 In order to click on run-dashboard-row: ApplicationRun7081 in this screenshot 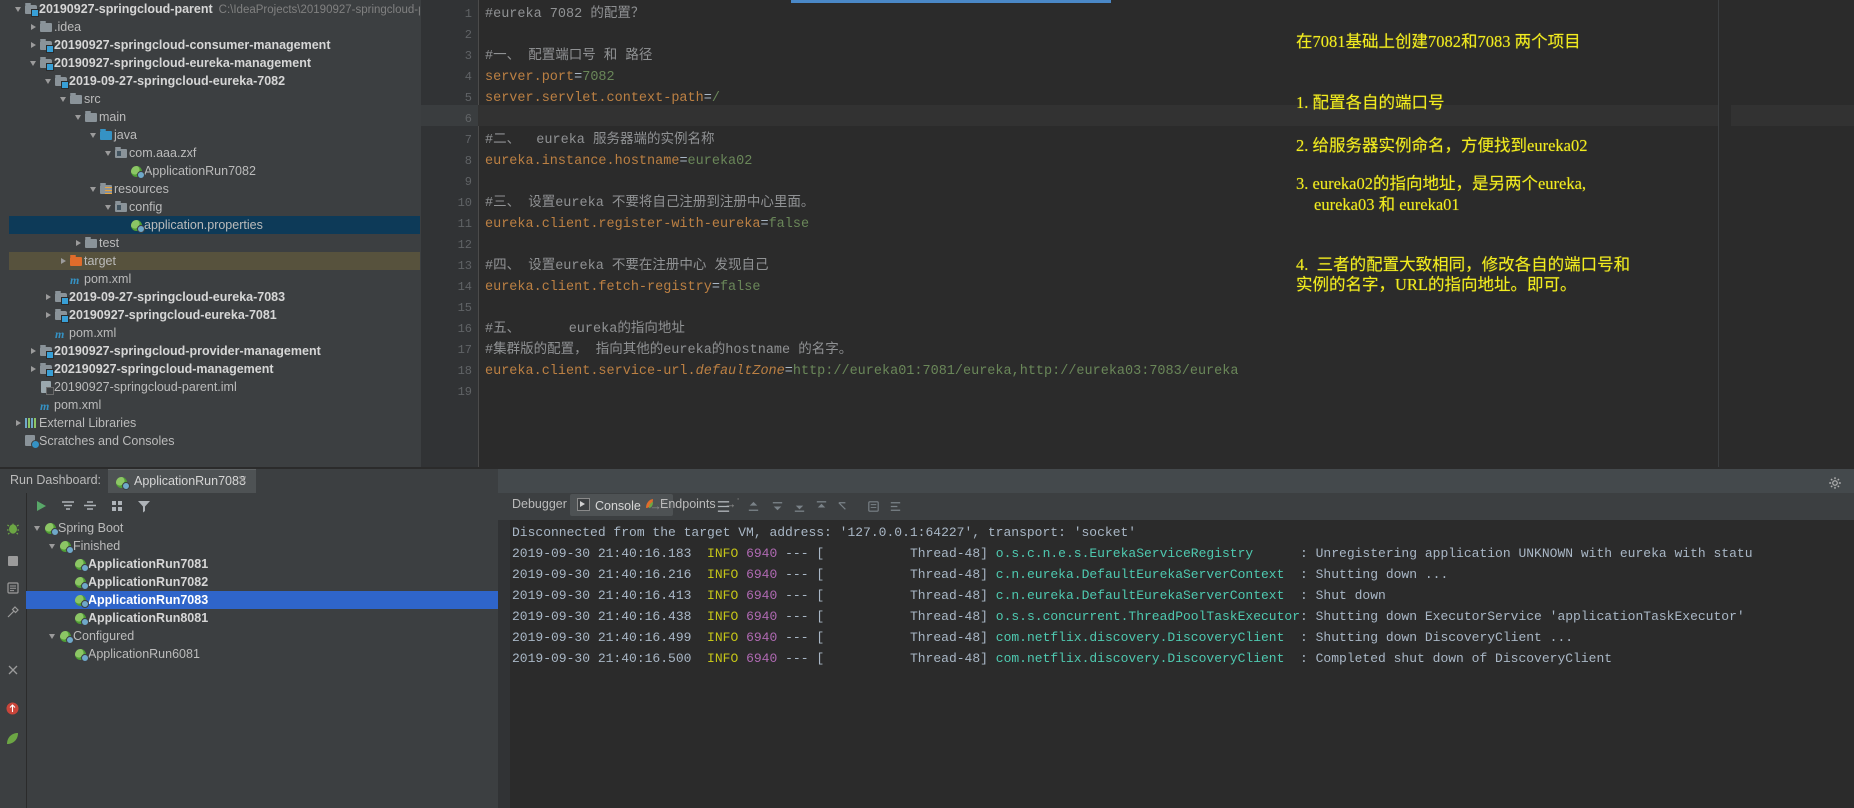, I will do `click(262, 564)`.